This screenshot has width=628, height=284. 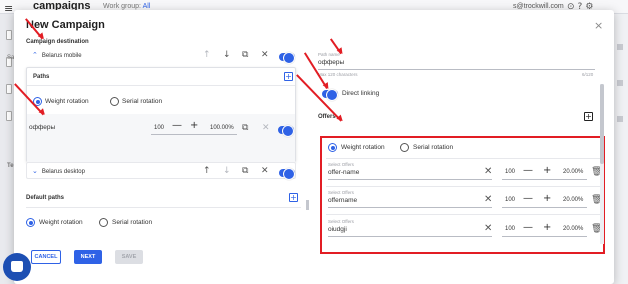 I want to click on campaign-destination-label: Campaign destination, so click(x=57, y=42).